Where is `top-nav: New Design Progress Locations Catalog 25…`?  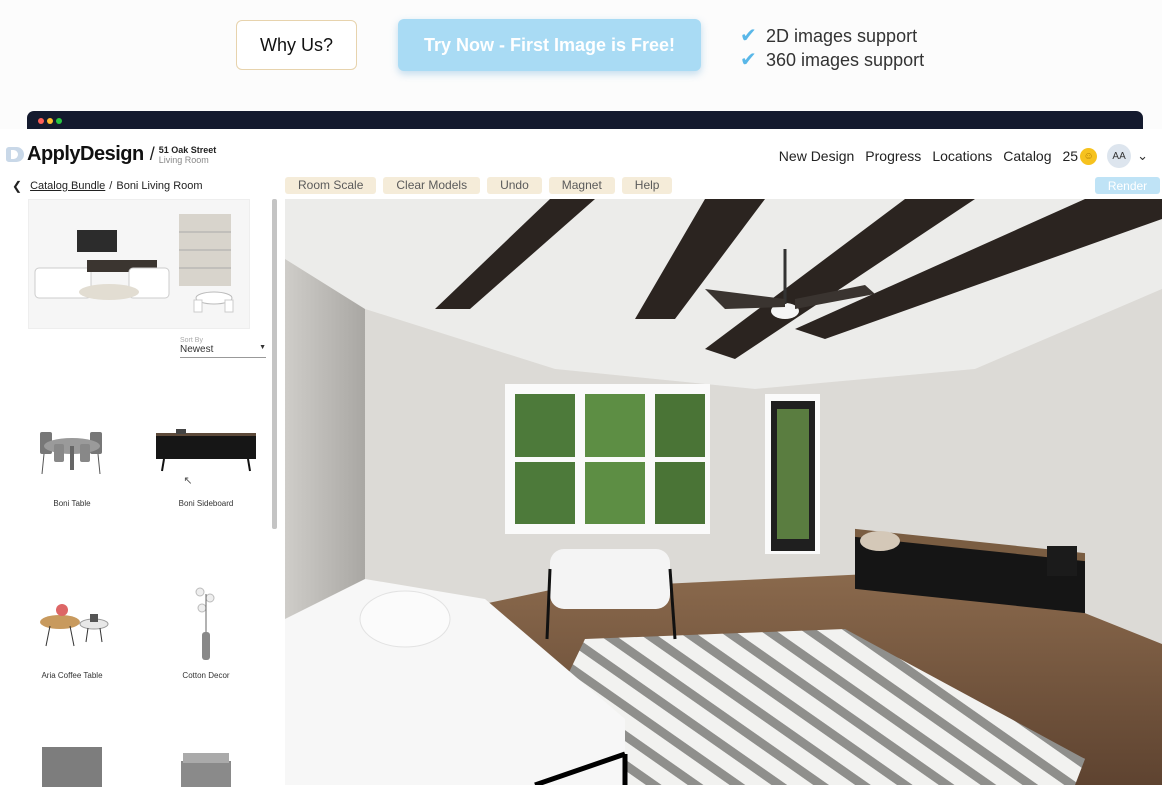 top-nav: New Design Progress Locations Catalog 25… is located at coordinates (958, 156).